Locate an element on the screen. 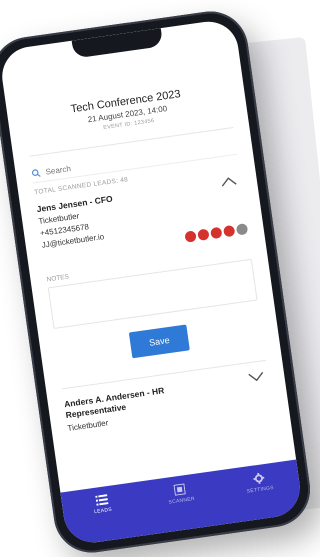 The height and width of the screenshot is (557, 320). search-icon is located at coordinates (36, 172).